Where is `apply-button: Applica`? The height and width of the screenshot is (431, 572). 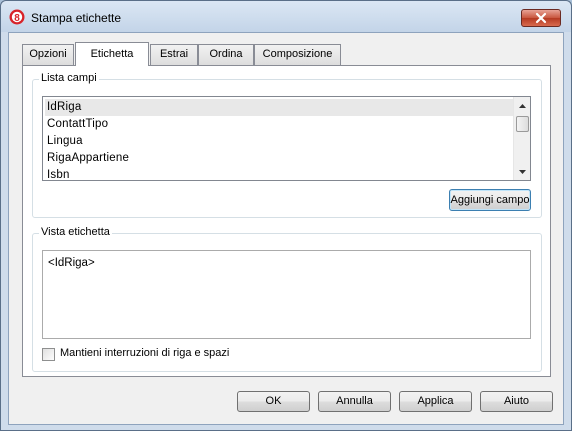
apply-button: Applica is located at coordinates (435, 401).